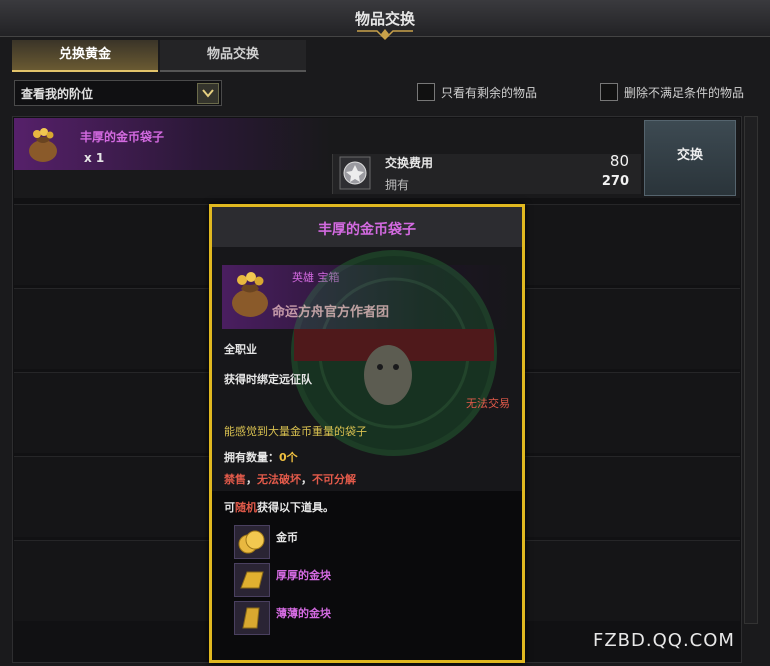  What do you see at coordinates (397, 185) in the screenshot?
I see `owned-label: 拥有` at bounding box center [397, 185].